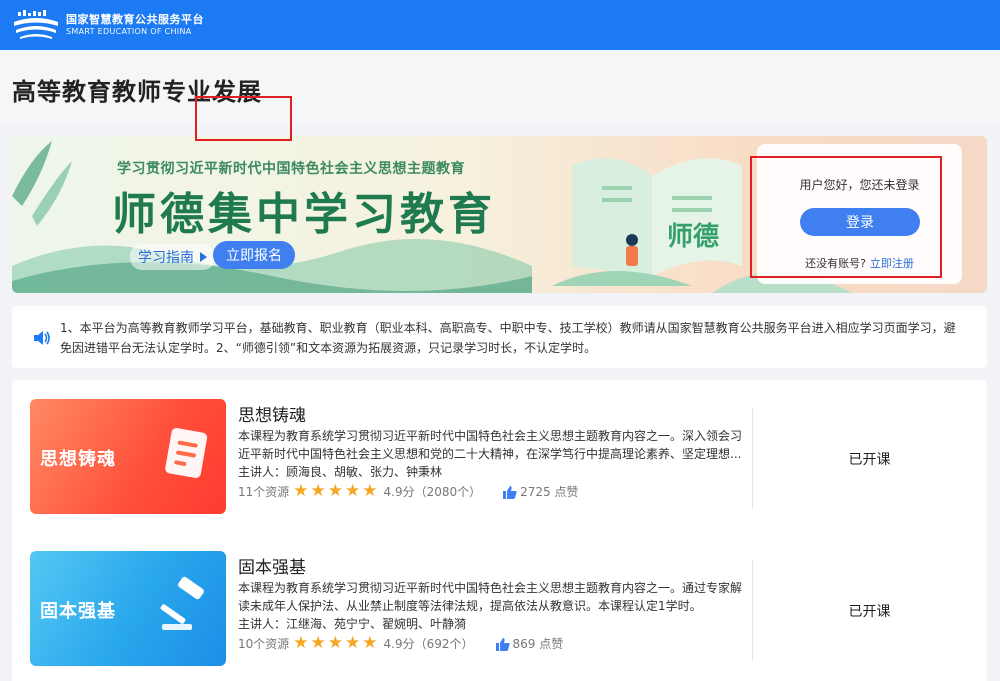 This screenshot has width=1000, height=681. I want to click on top-bar: 国家智慧教育公共服务平台 SMART EDUCATION OF CHINA, so click(500, 25).